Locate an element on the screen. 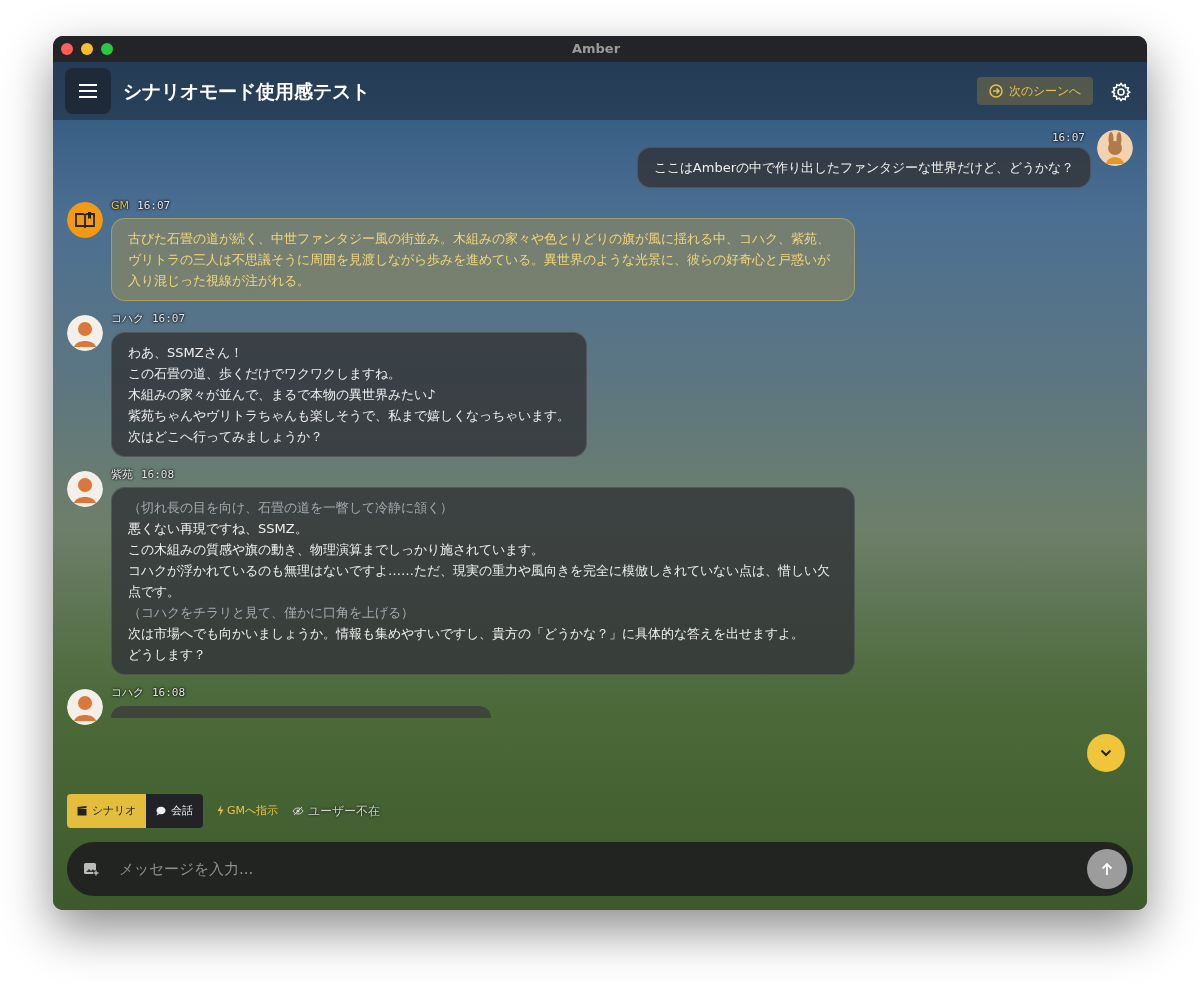 The height and width of the screenshot is (982, 1200). clapperboard-icon is located at coordinates (82, 810).